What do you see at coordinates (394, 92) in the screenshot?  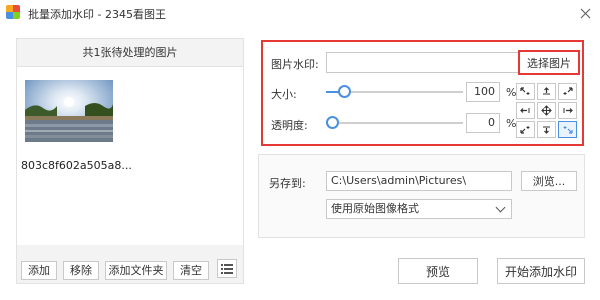 I see `size-slider` at bounding box center [394, 92].